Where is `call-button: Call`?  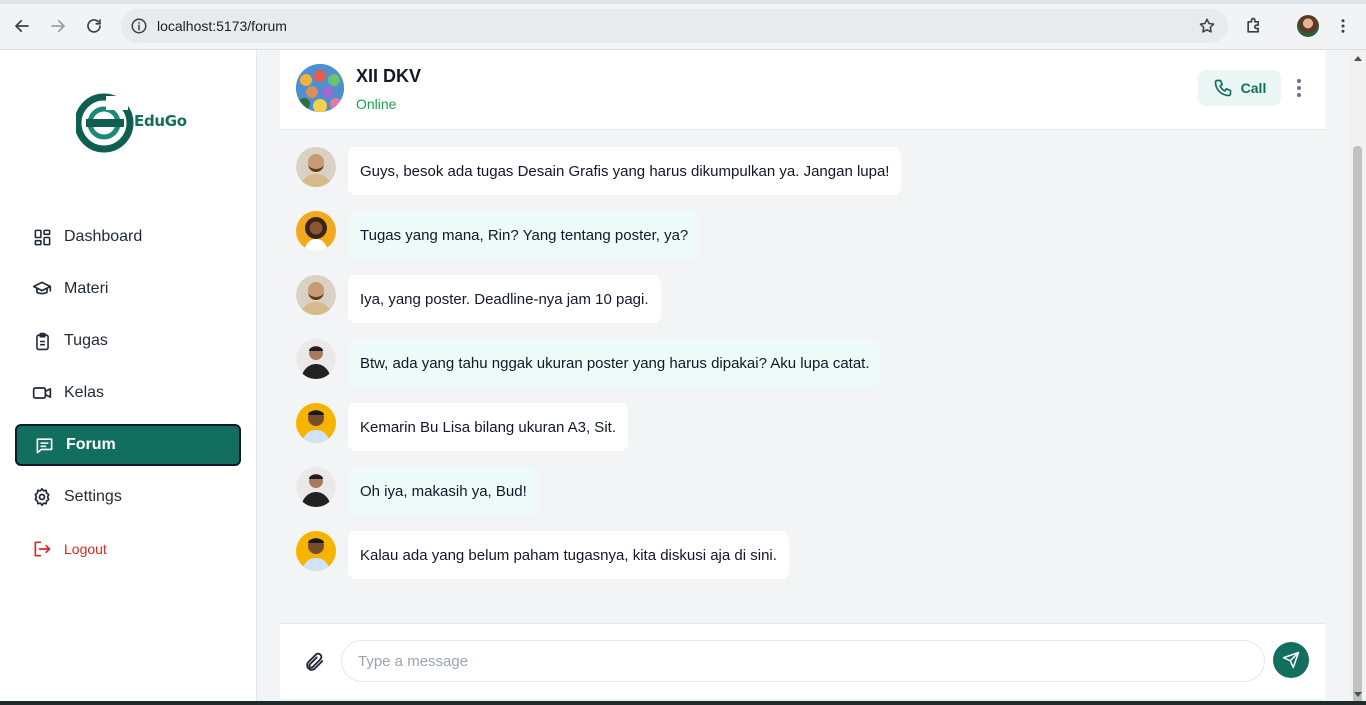 call-button: Call is located at coordinates (1239, 88).